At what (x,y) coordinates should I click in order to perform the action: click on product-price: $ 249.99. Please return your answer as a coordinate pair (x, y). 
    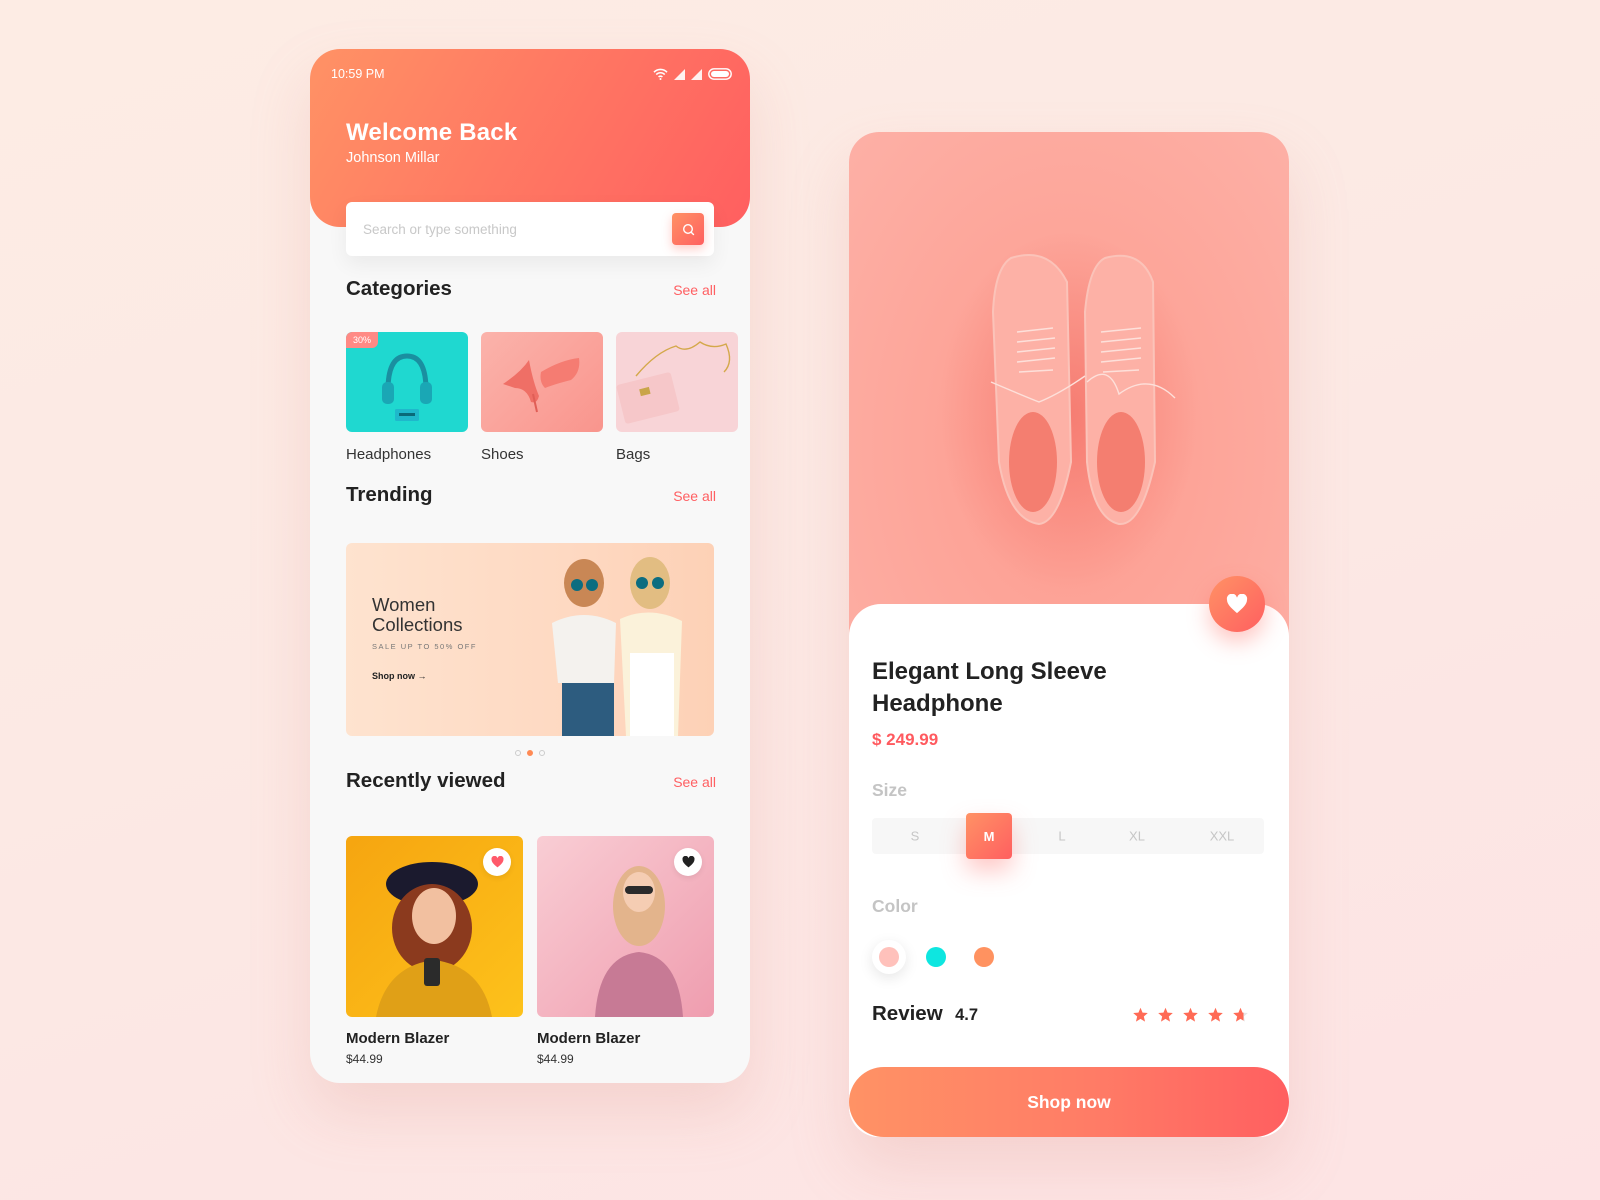
    Looking at the image, I should click on (905, 739).